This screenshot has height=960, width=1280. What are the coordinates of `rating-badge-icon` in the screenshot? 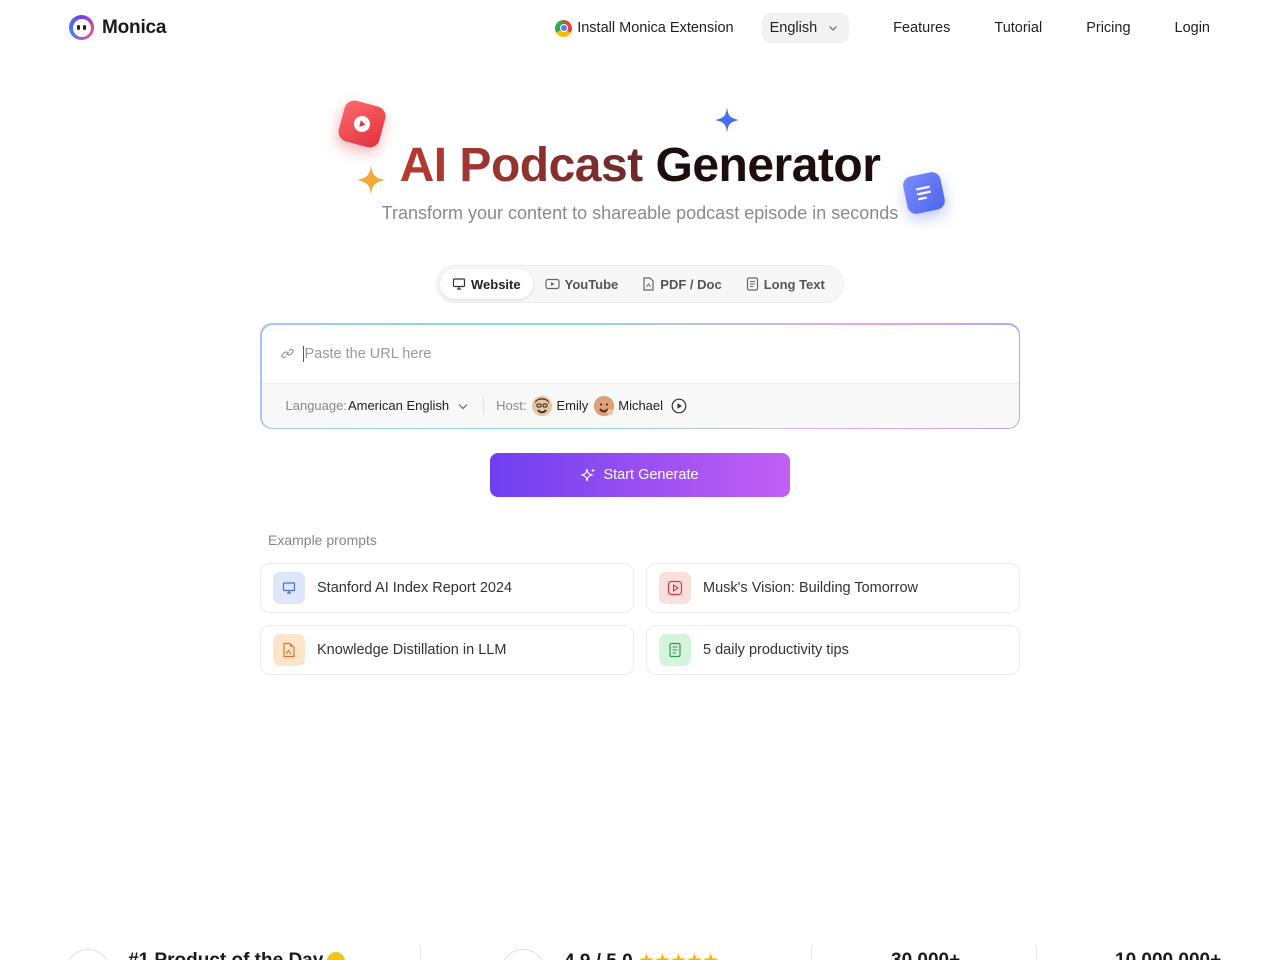 It's located at (523, 954).